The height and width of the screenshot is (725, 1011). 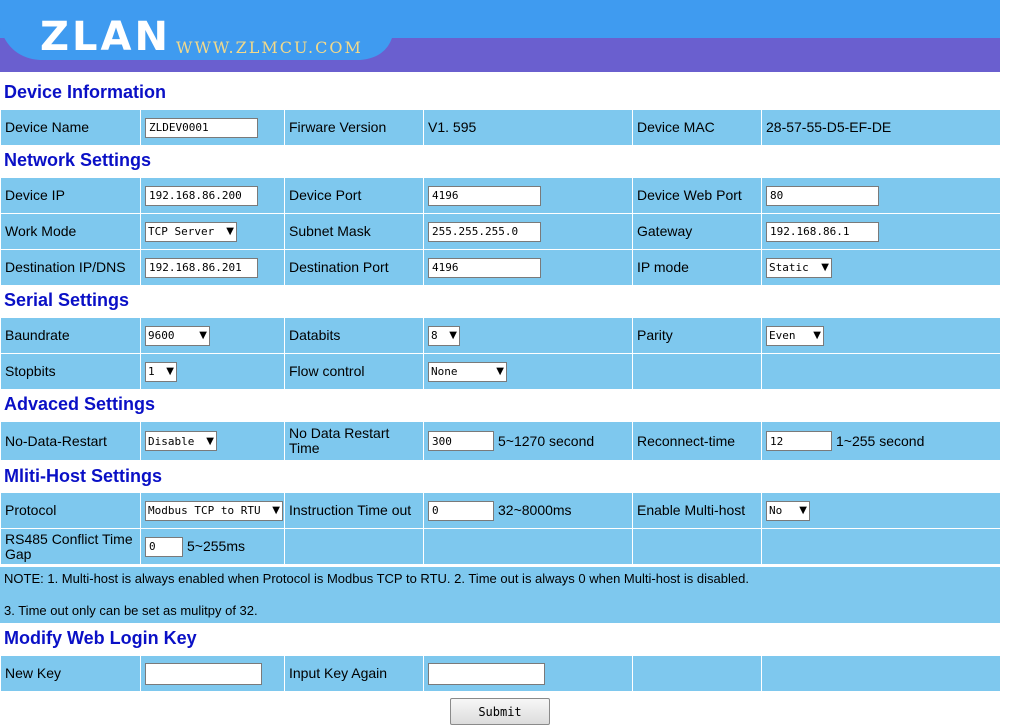 I want to click on parity-select: Even ▼, so click(x=795, y=335).